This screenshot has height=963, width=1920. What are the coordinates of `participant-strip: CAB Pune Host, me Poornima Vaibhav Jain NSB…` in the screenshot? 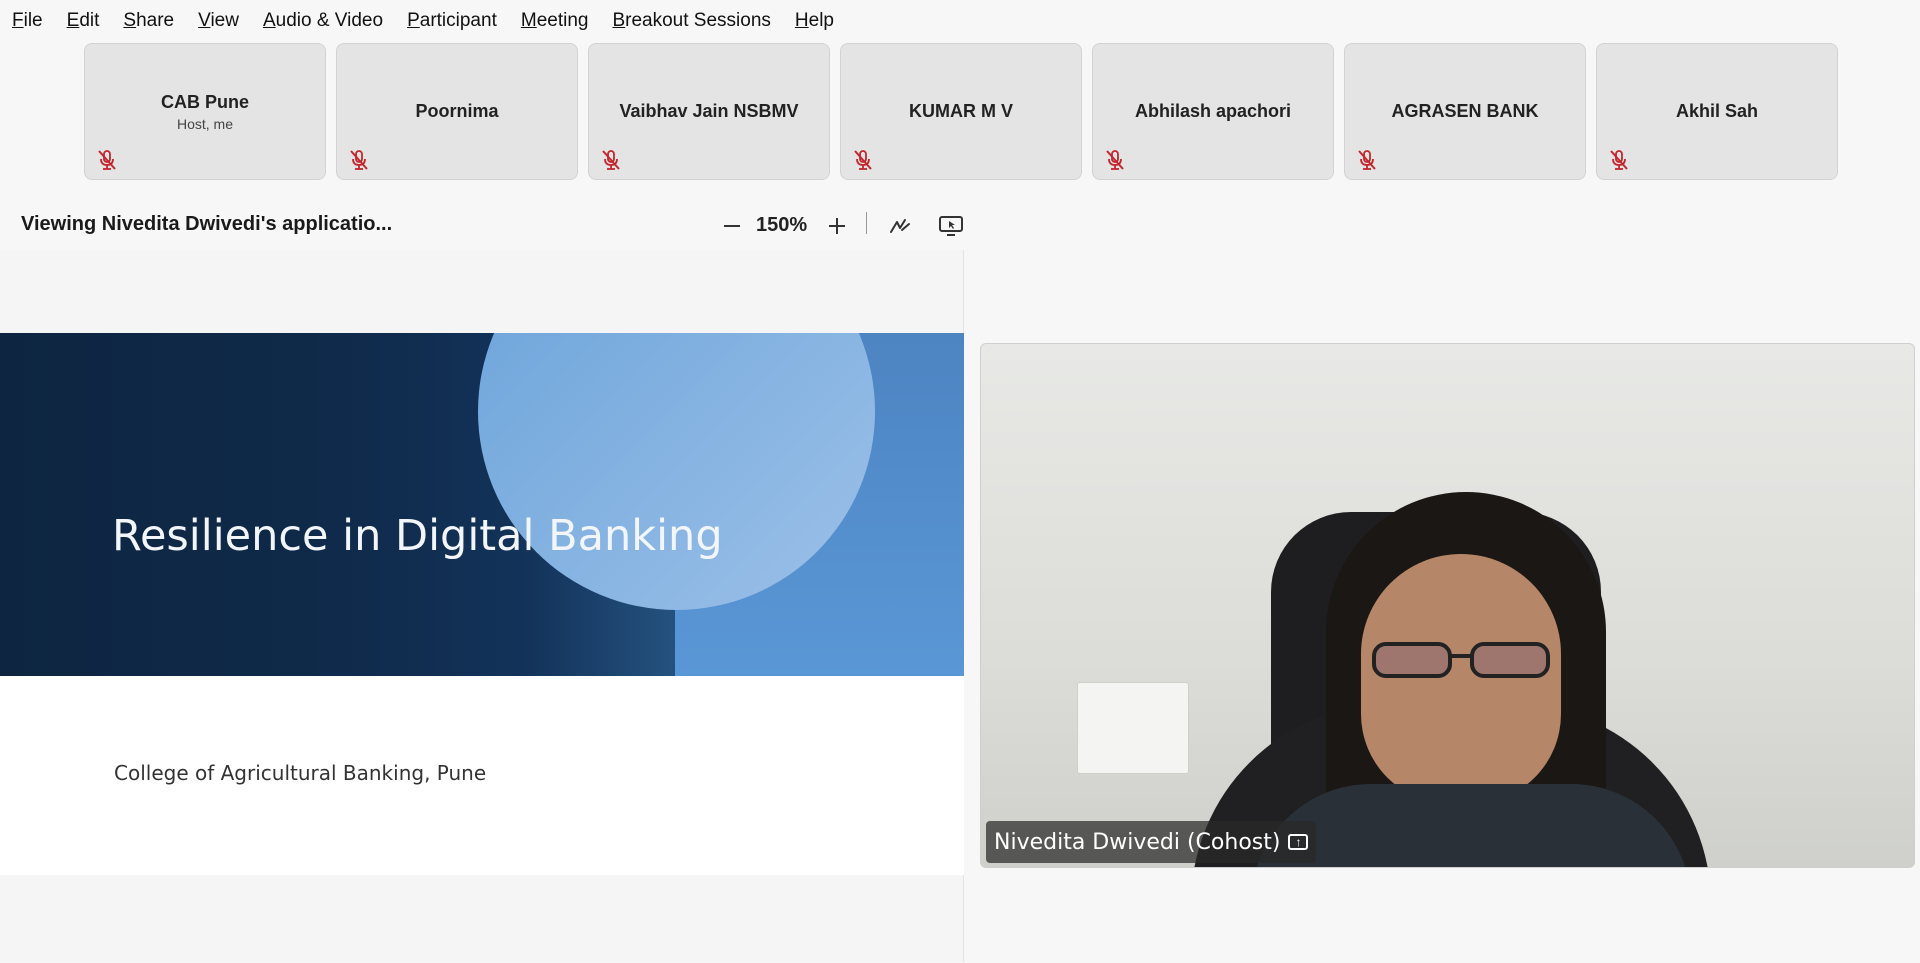 It's located at (961, 111).